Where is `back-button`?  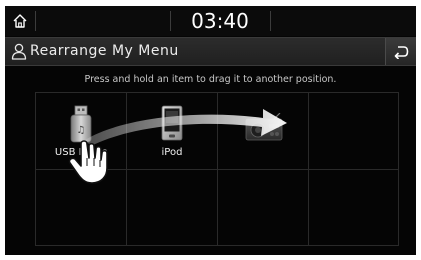 back-button is located at coordinates (400, 51).